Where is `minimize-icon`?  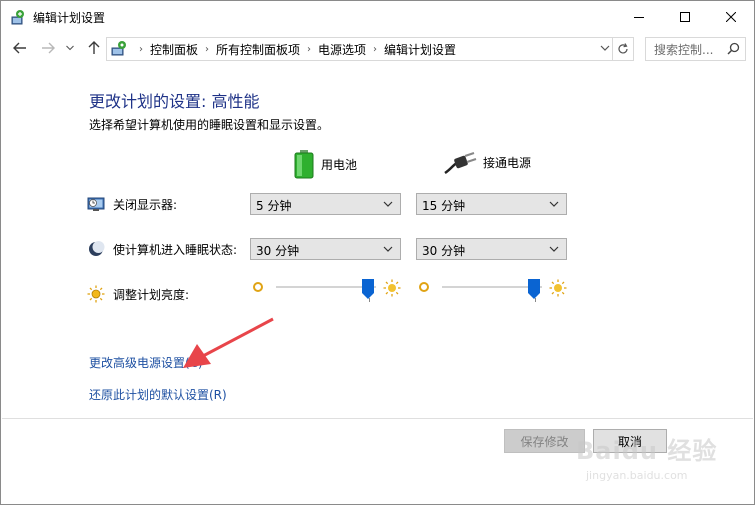
minimize-icon is located at coordinates (639, 17).